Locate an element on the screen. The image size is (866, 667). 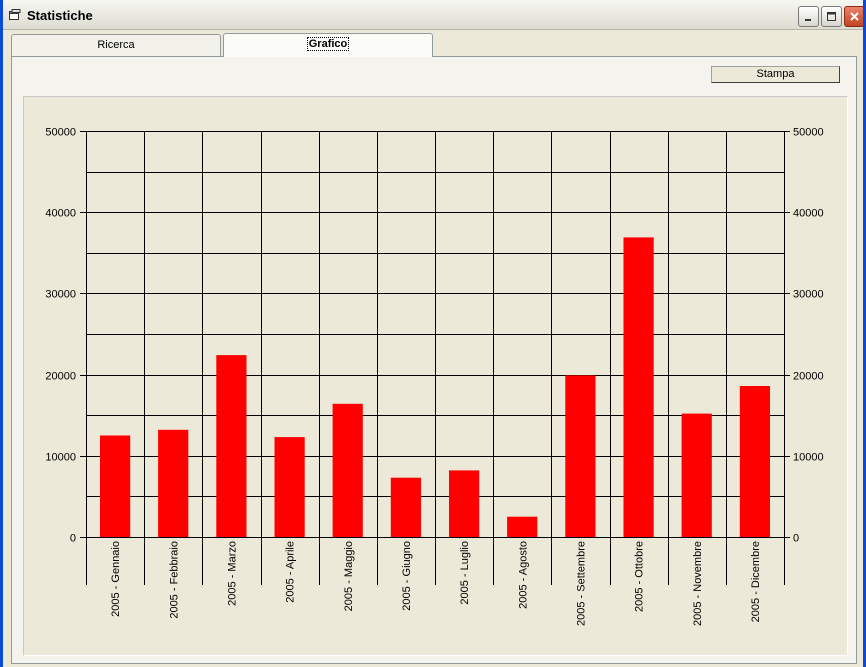
x-tick-label: 2005 - Maggio is located at coordinates (349, 576).